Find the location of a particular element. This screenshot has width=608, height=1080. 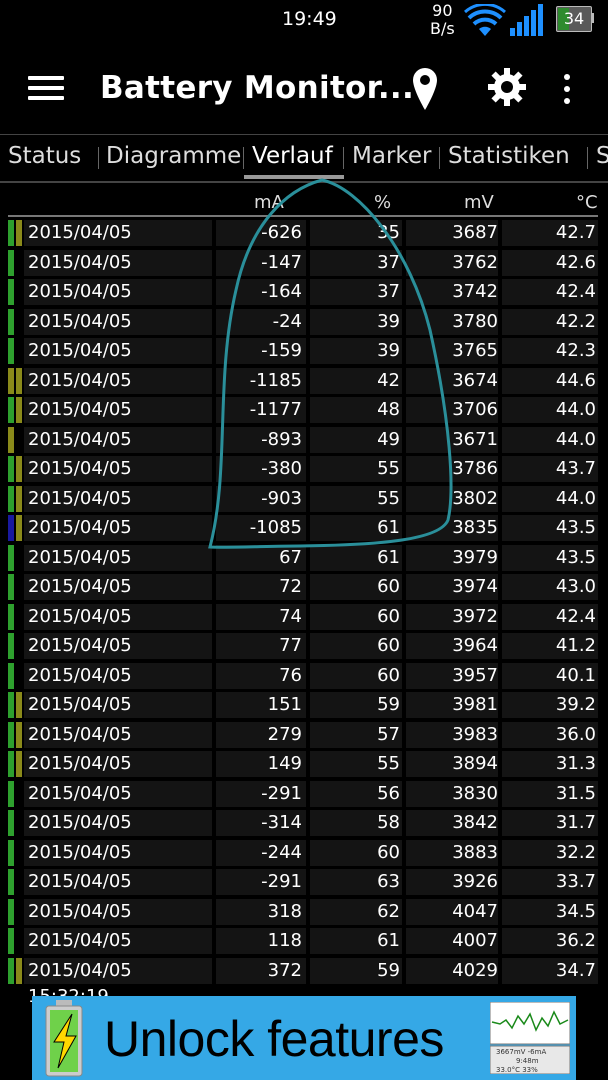

table-row: 2015/04/05 19:03:16-15939376542.3 is located at coordinates (304, 361).